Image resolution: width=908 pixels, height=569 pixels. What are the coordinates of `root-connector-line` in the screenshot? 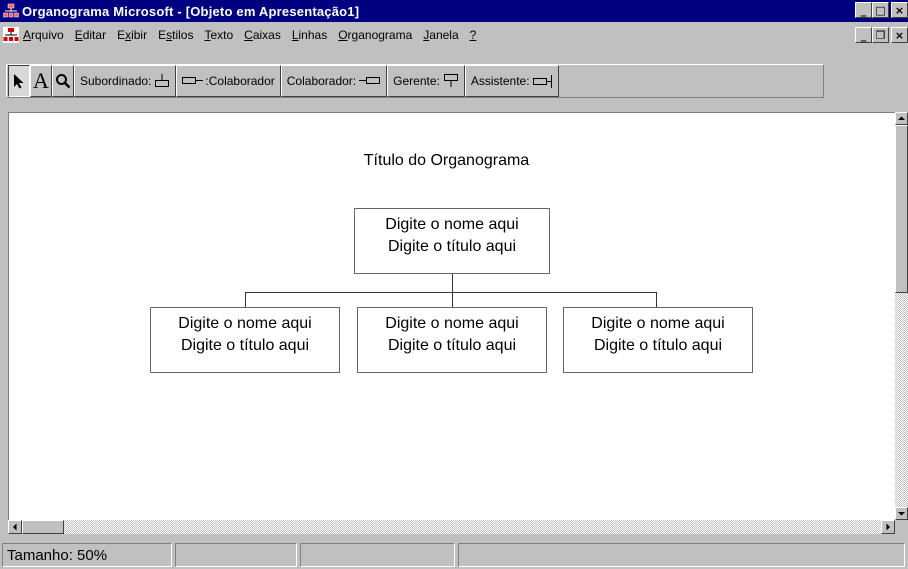 It's located at (452, 283).